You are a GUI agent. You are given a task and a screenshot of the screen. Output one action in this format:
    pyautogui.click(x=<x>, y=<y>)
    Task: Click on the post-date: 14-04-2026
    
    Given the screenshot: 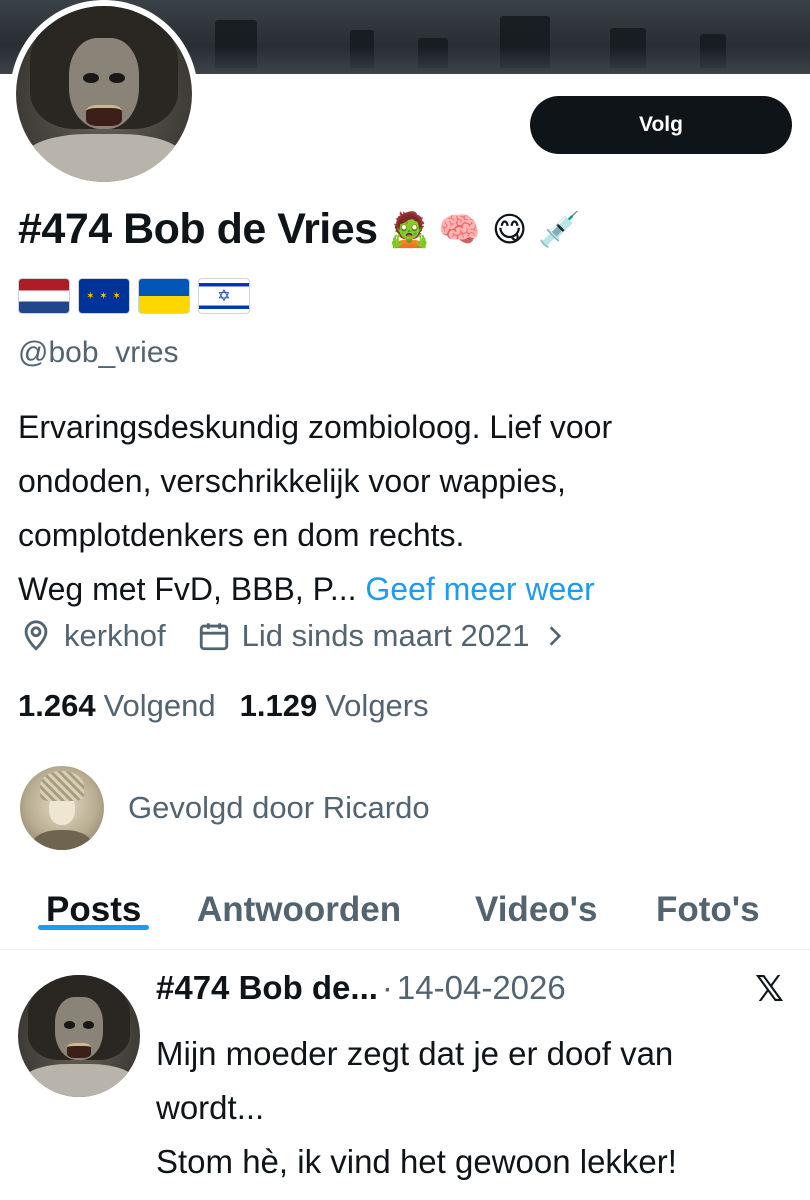 What is the action you would take?
    pyautogui.click(x=481, y=988)
    